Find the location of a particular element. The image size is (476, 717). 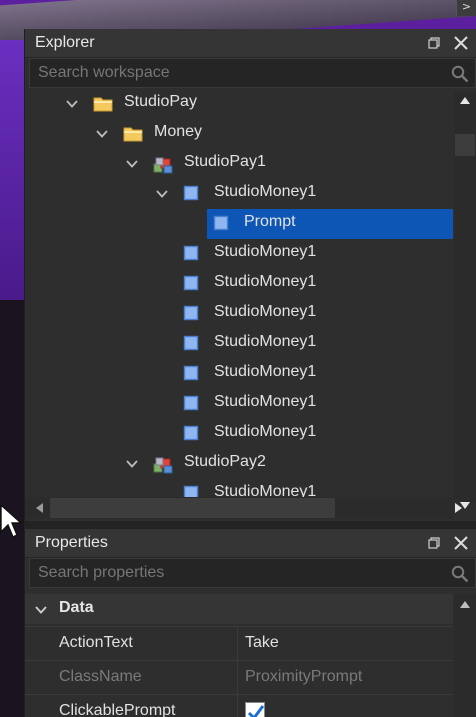

scroll-right-arrow-icon is located at coordinates (459, 508).